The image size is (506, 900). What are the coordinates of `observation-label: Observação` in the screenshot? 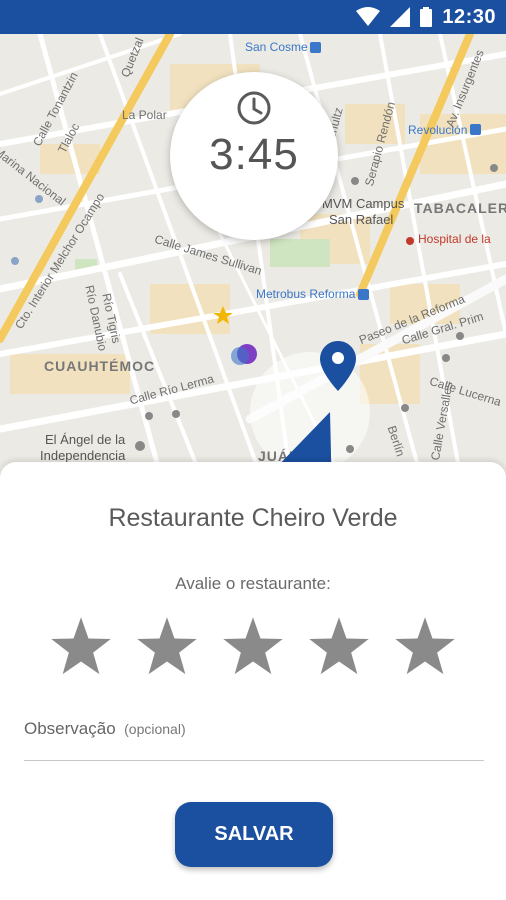 It's located at (70, 728).